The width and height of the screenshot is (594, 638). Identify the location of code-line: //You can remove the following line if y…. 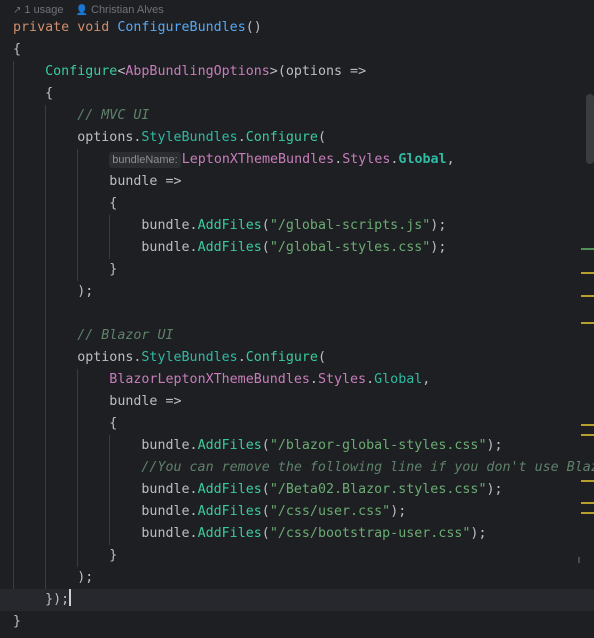
(297, 468).